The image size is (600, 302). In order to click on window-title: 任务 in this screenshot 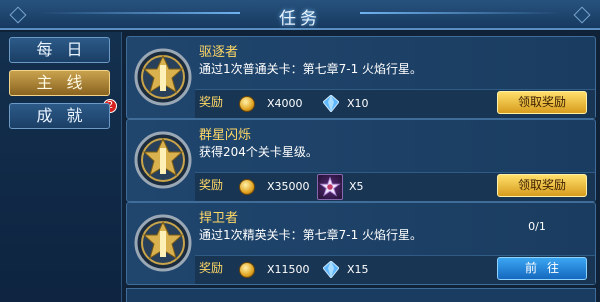, I will do `click(300, 19)`.